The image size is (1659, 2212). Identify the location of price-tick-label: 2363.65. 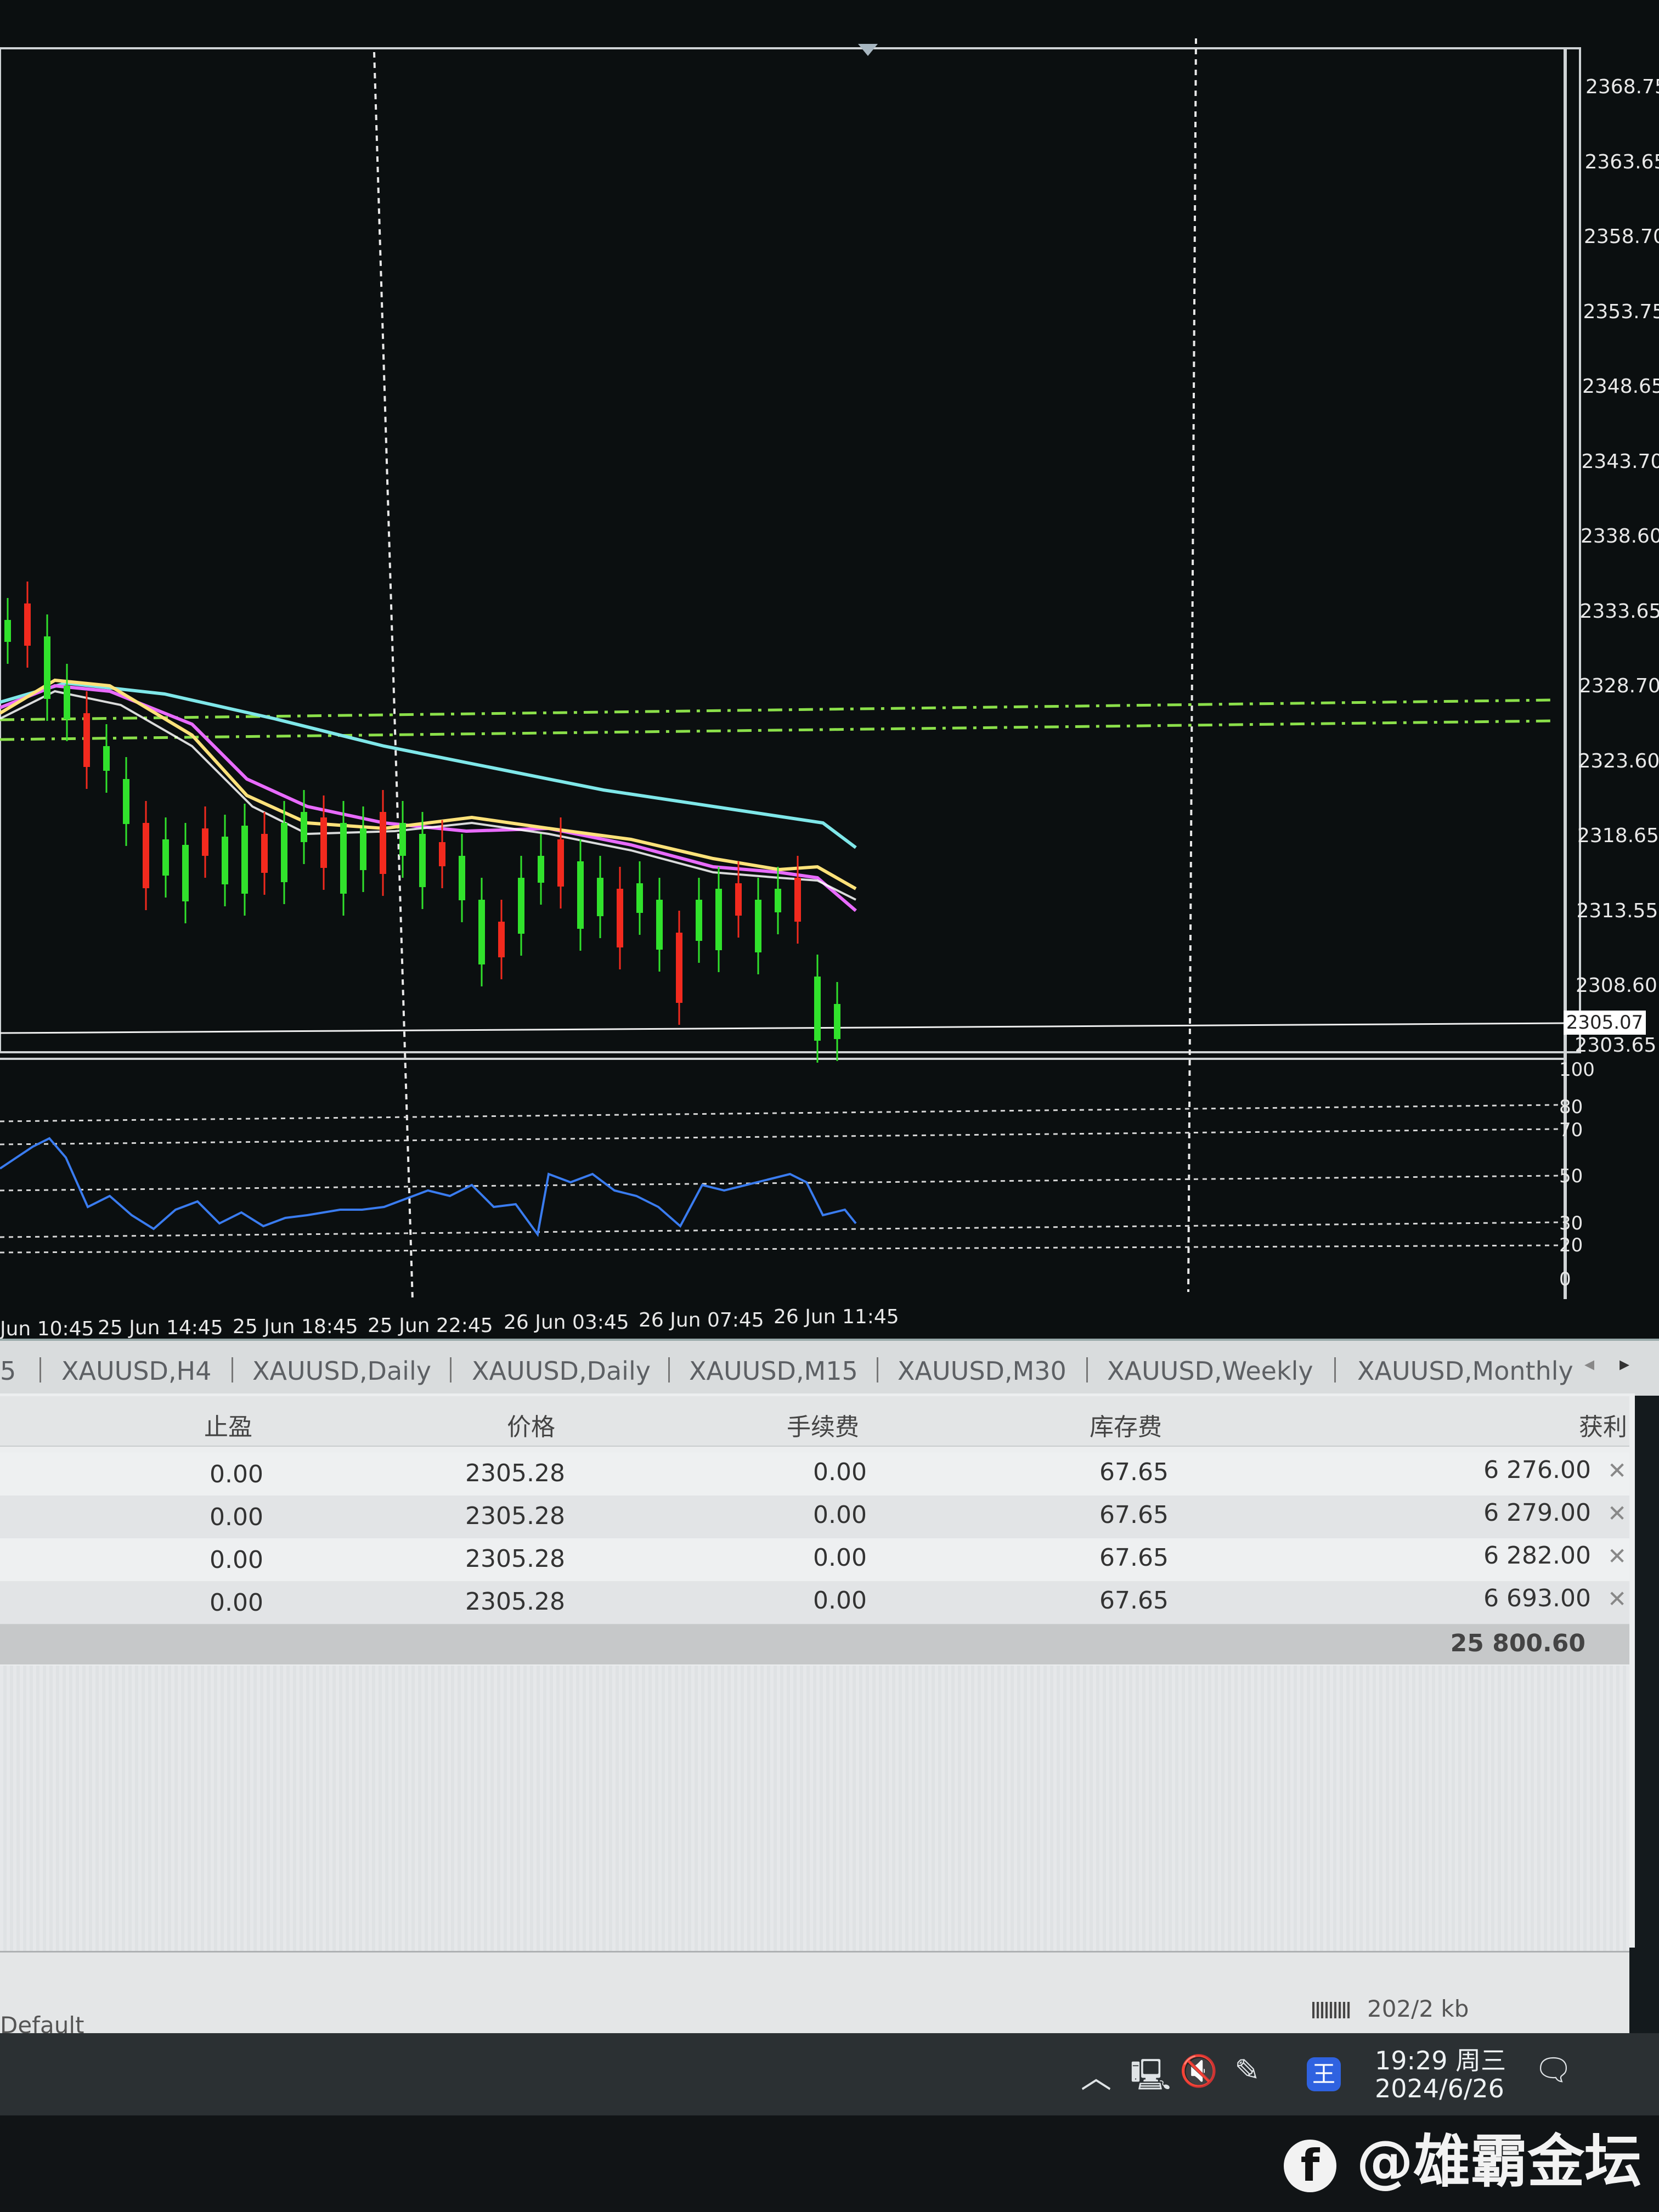
(1621, 161).